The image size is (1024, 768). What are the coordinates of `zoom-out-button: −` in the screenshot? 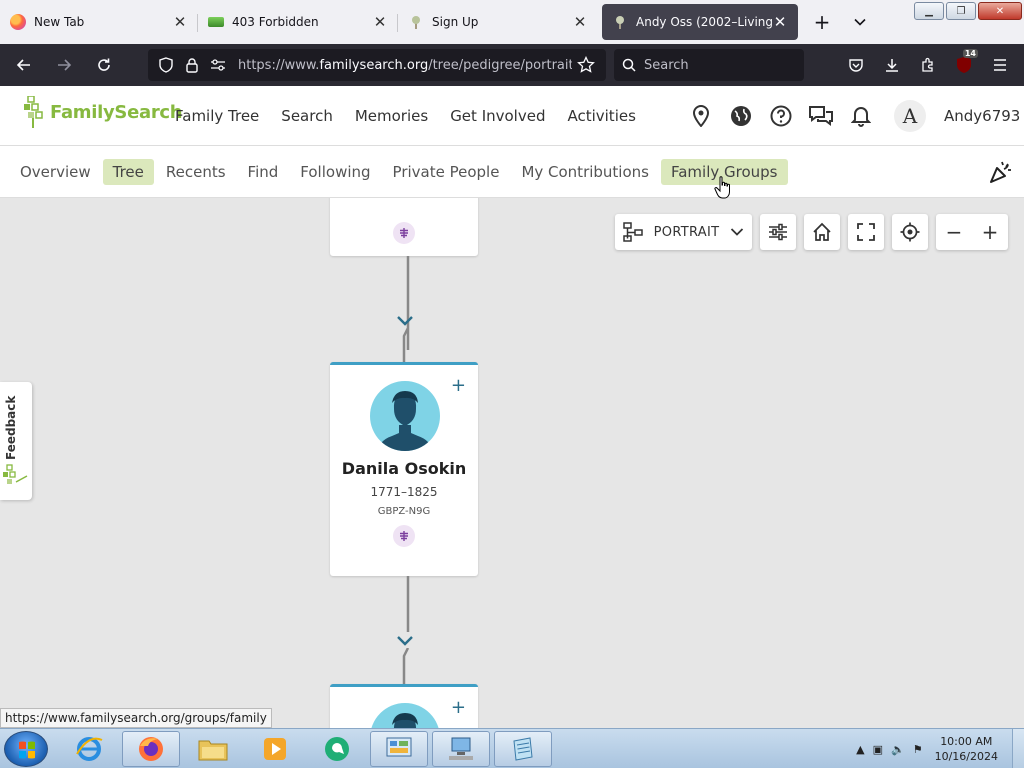 It's located at (954, 232).